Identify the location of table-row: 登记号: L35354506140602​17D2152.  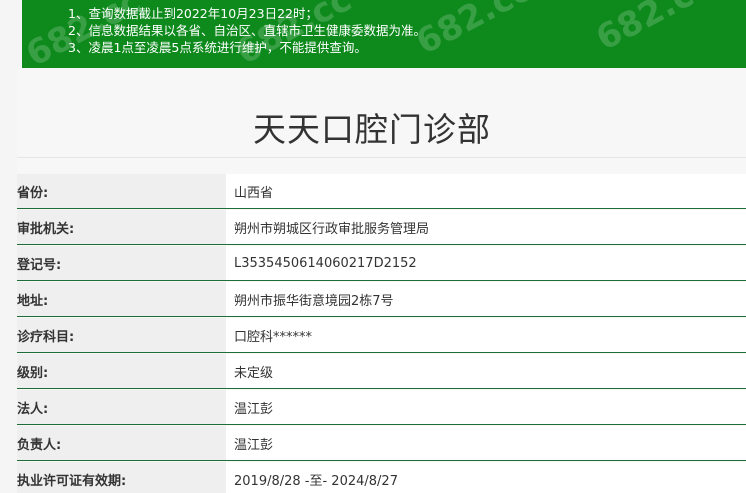
(381, 263).